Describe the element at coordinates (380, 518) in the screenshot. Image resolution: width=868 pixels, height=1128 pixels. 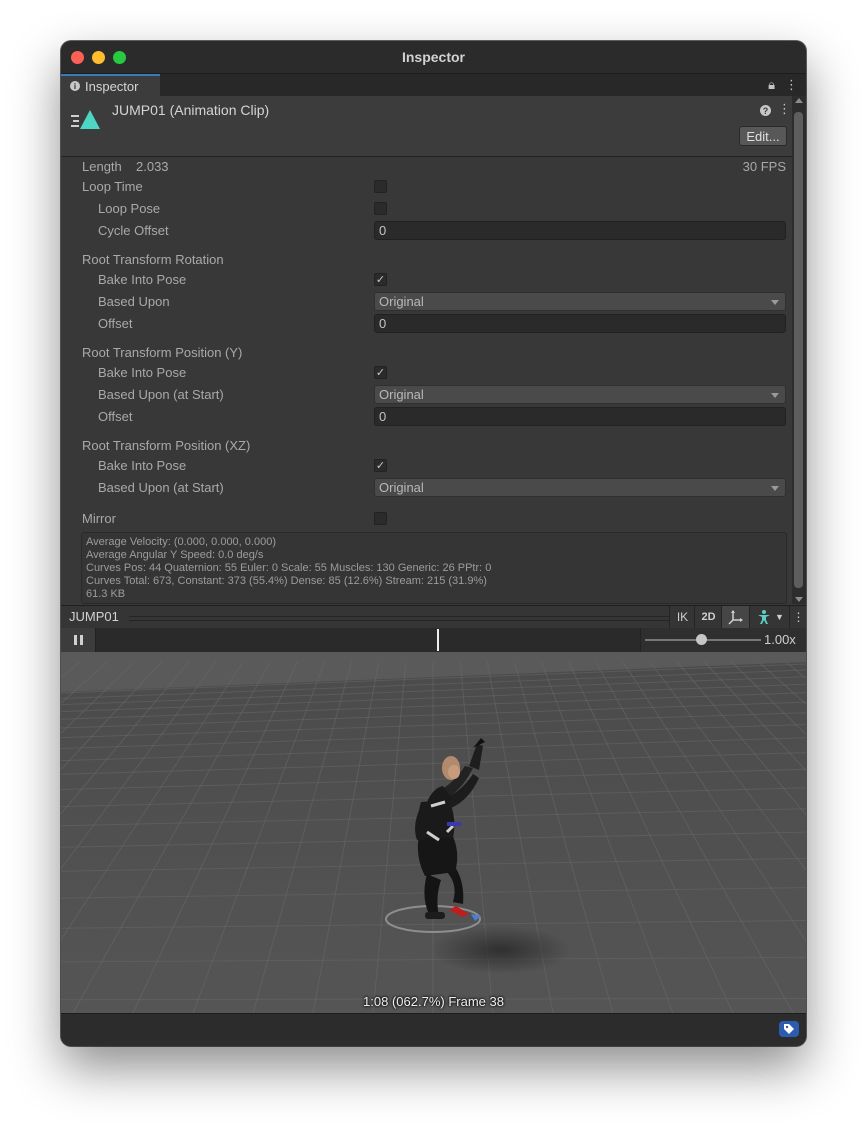
I see `mirror-checkbox` at that location.